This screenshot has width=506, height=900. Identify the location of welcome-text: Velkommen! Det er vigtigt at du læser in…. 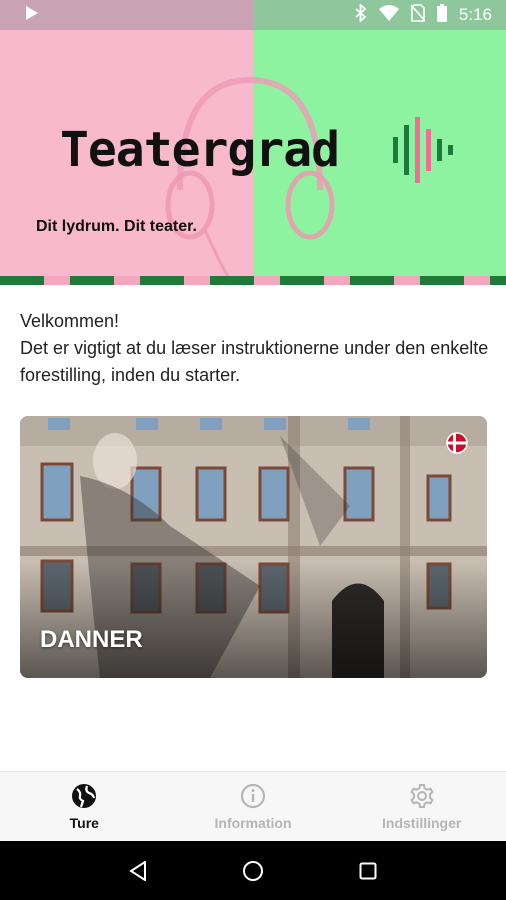
(255, 348).